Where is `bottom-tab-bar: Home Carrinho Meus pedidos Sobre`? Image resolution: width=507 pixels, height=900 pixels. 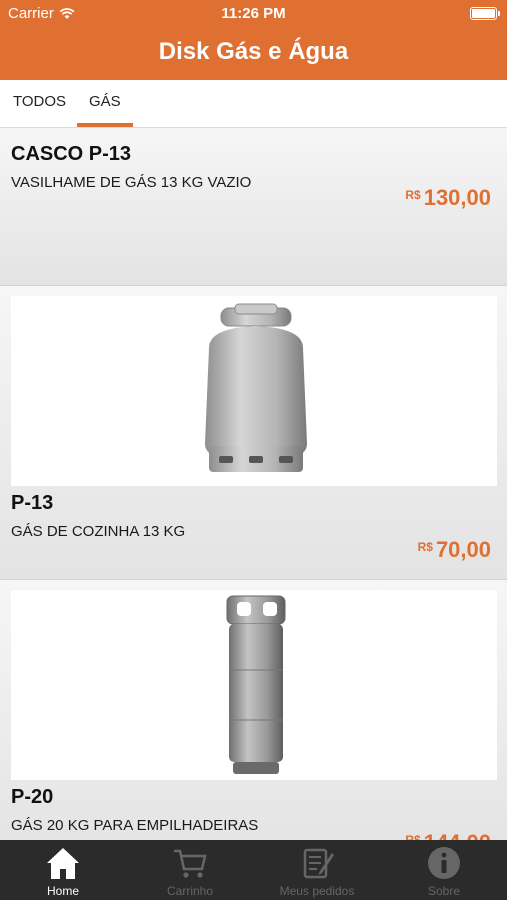
bottom-tab-bar: Home Carrinho Meus pedidos Sobre is located at coordinates (253, 870).